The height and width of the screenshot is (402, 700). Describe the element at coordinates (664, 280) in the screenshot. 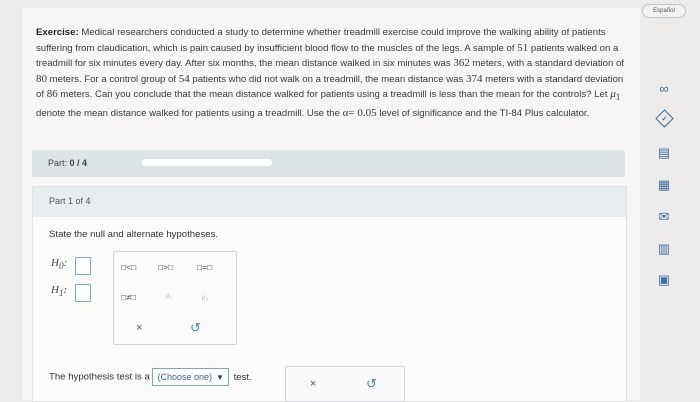

I see `data-table-icon: ▣` at that location.